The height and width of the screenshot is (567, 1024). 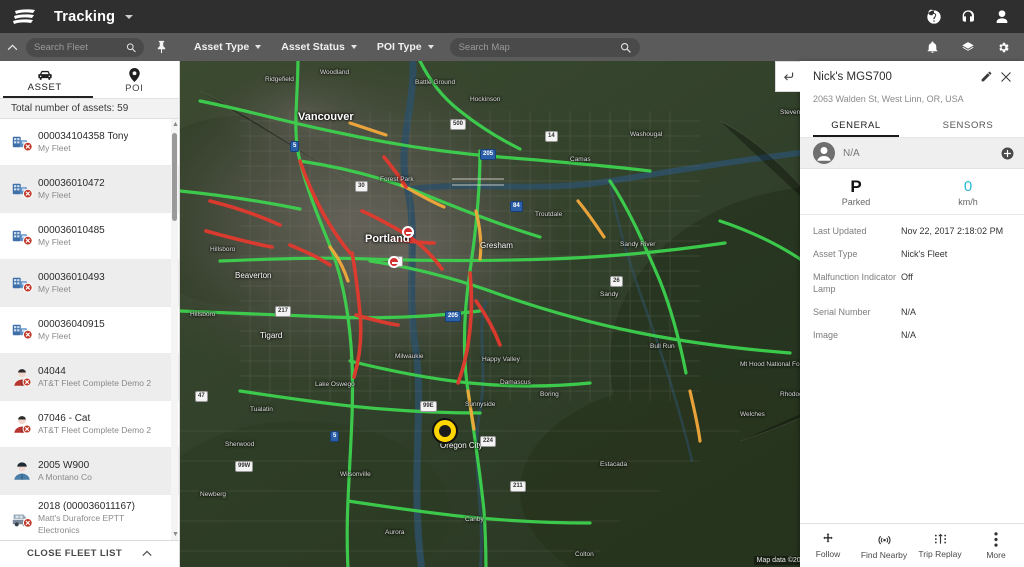 I want to click on asset-list-item-name: 2018 (000036011167), so click(x=86, y=506).